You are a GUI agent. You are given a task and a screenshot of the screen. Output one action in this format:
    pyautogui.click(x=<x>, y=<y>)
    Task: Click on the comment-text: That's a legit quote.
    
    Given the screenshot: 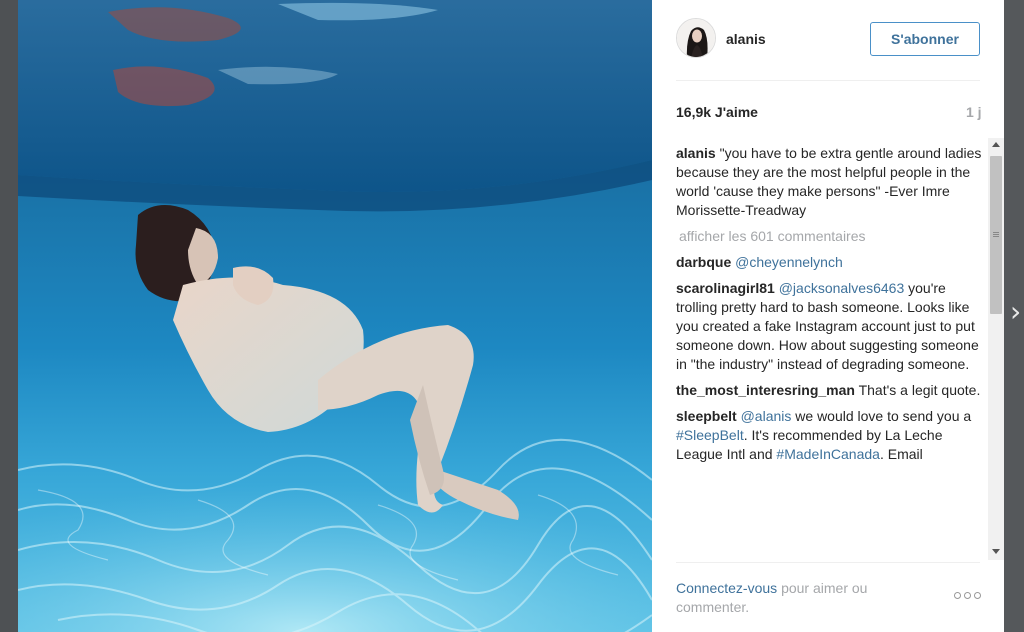 What is the action you would take?
    pyautogui.click(x=919, y=390)
    